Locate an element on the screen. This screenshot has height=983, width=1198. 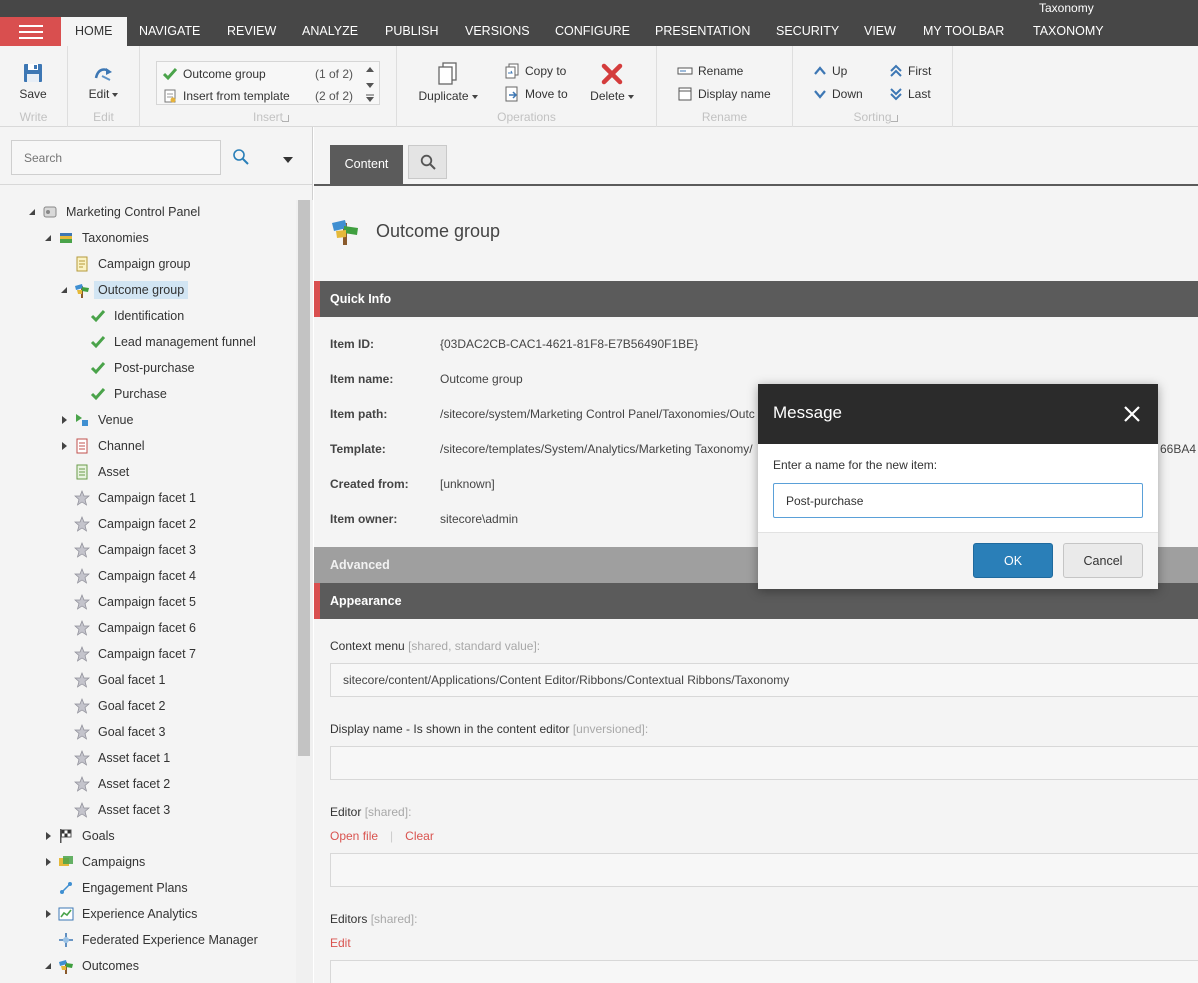
copy-to-button: Copy to is located at coordinates (535, 71).